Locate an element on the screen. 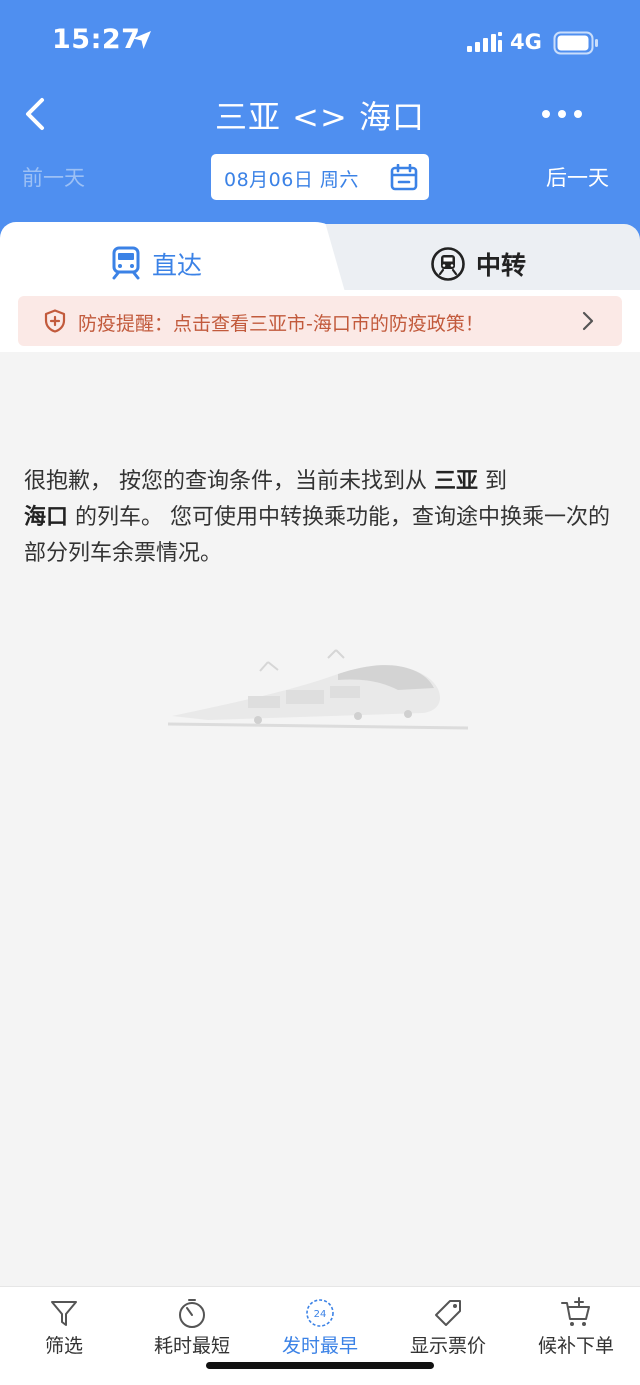  status-time: 15:27 is located at coordinates (96, 39).